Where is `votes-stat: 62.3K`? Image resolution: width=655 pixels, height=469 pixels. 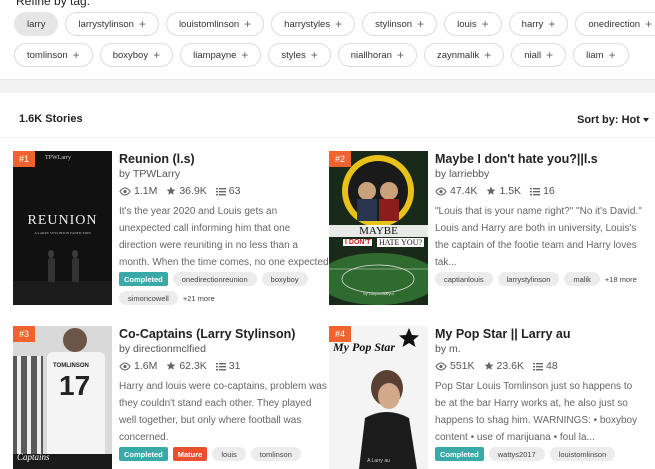 votes-stat: 62.3K is located at coordinates (186, 366).